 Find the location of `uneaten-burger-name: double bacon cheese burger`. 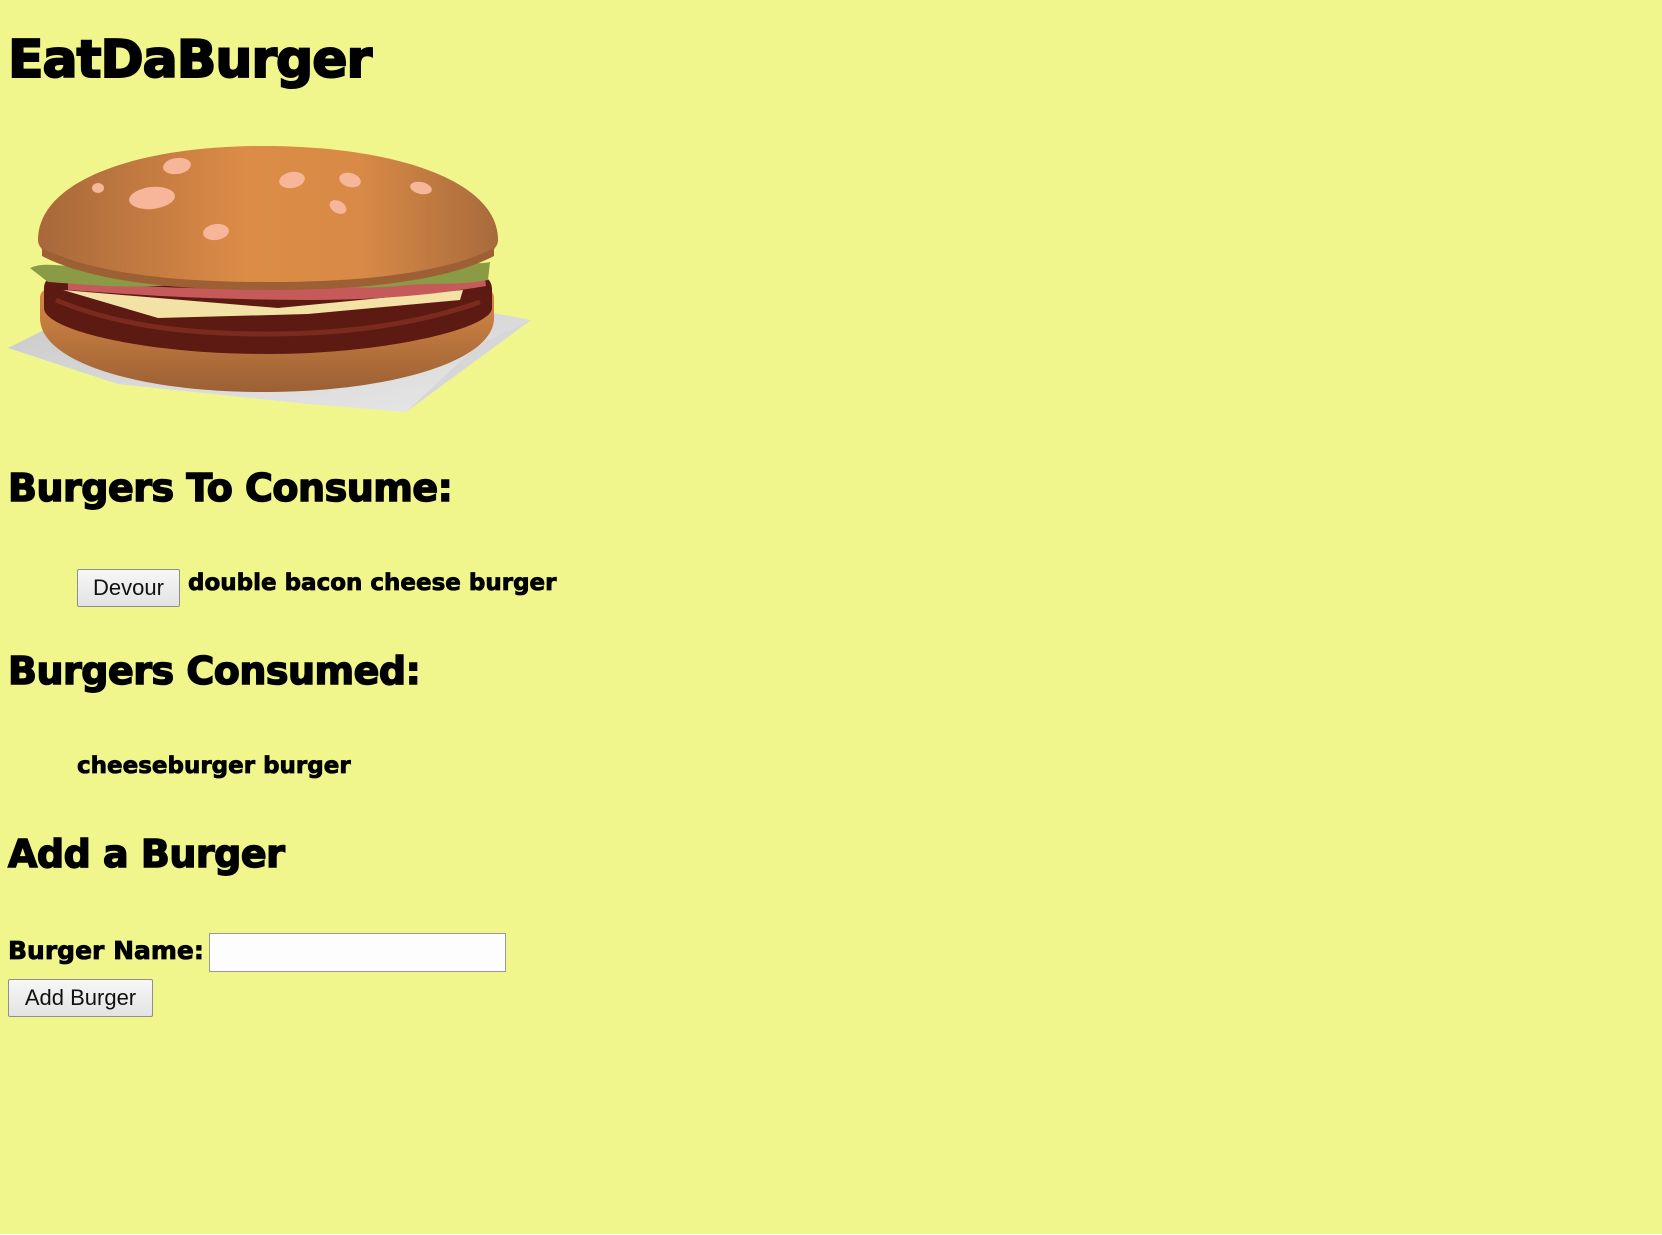

uneaten-burger-name: double bacon cheese burger is located at coordinates (372, 583).